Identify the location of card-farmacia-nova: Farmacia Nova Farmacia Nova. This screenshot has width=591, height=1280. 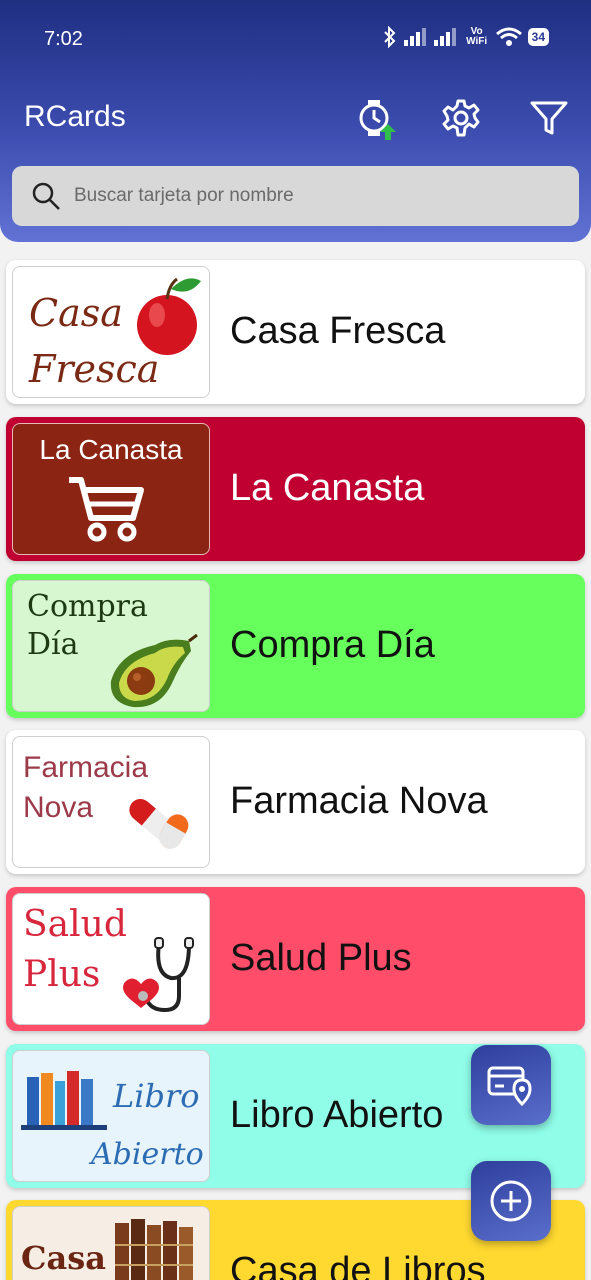
(295, 802).